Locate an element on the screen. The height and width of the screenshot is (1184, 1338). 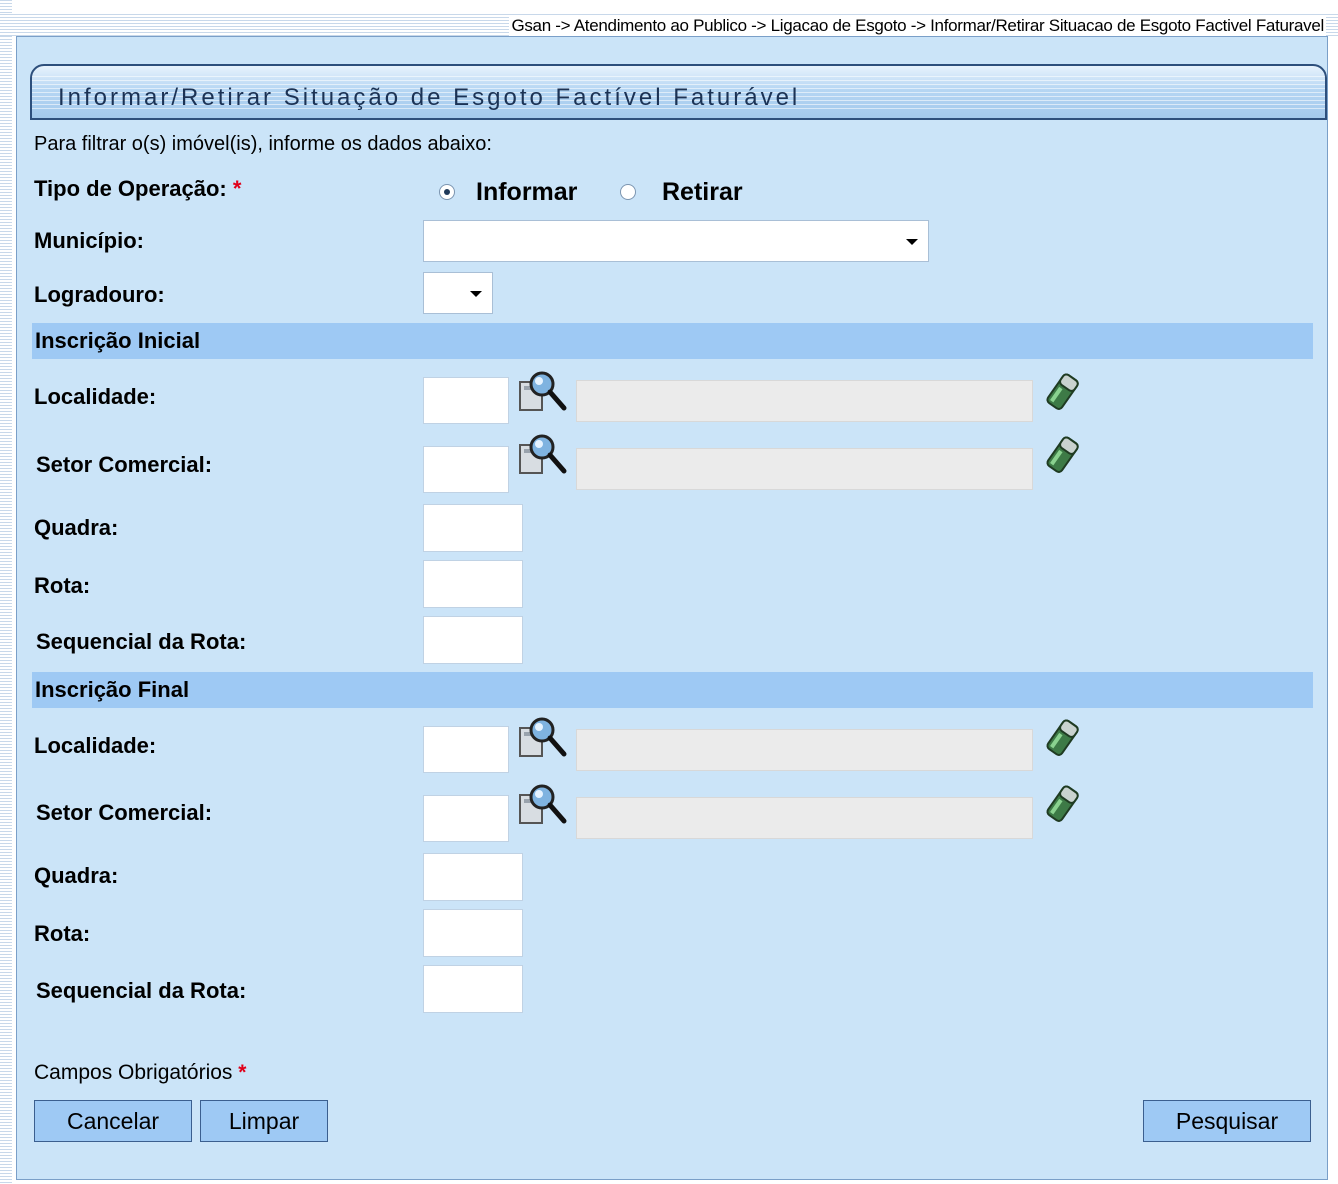
search-button: Pesquisar is located at coordinates (1227, 1121).